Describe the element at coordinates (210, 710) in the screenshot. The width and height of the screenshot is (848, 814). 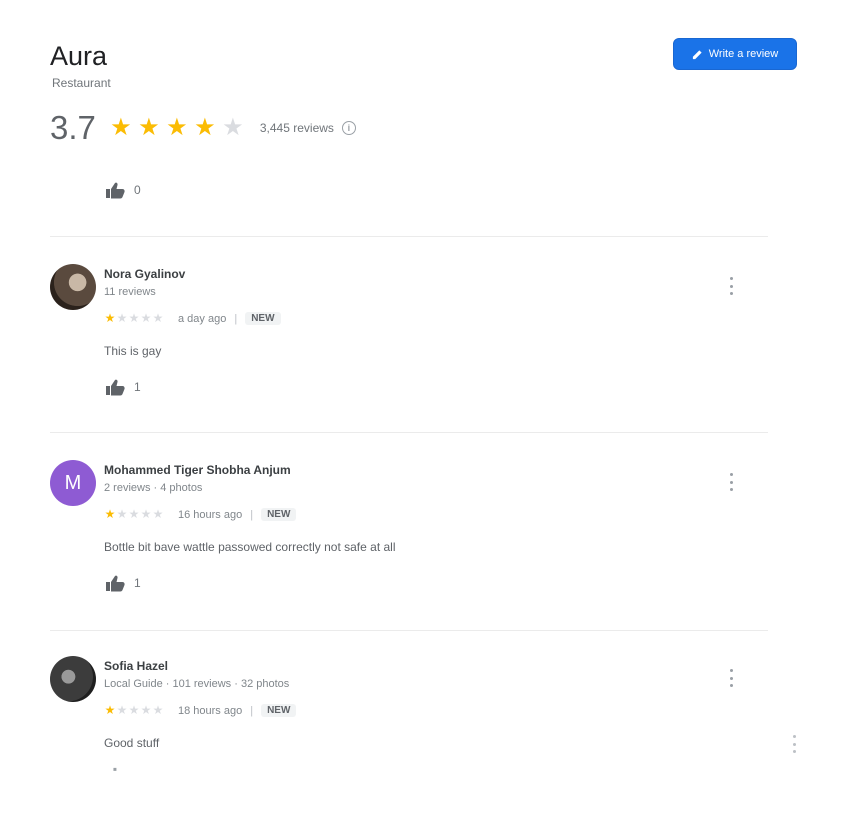
I see `review-time: 18 hours ago` at that location.